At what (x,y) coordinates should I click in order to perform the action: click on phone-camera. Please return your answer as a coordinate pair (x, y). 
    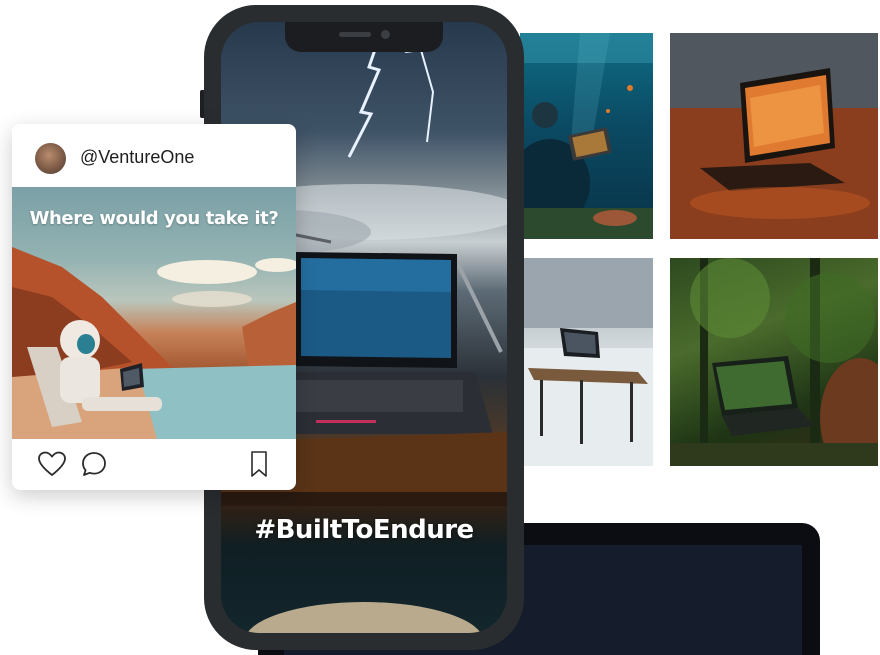
    Looking at the image, I should click on (385, 34).